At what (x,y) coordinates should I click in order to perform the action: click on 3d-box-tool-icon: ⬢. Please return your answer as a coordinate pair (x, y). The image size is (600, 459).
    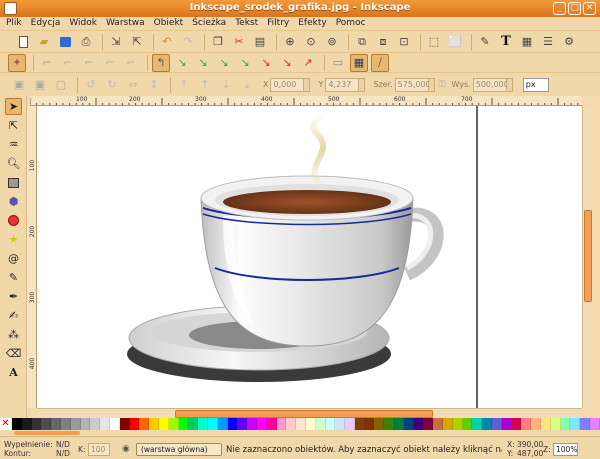
    Looking at the image, I should click on (13, 201).